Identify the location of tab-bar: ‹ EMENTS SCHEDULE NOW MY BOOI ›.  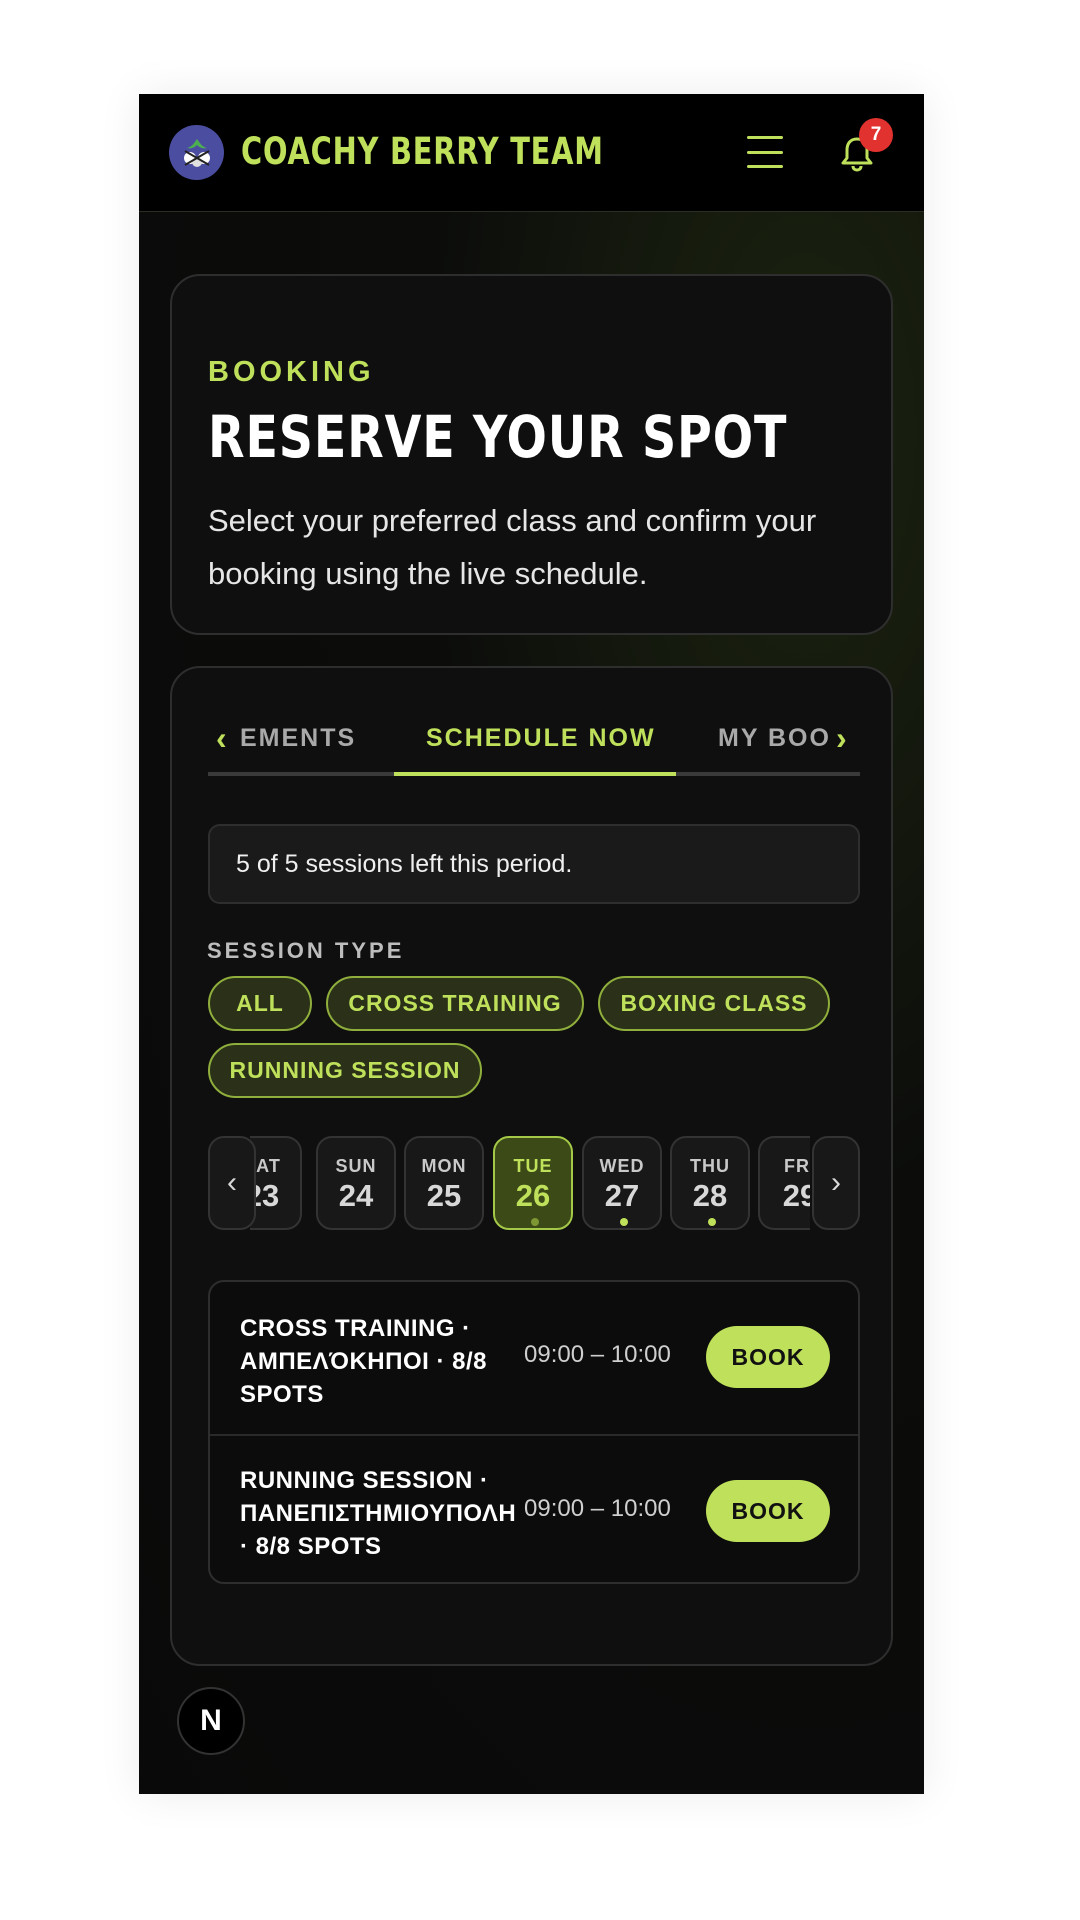
(534, 742).